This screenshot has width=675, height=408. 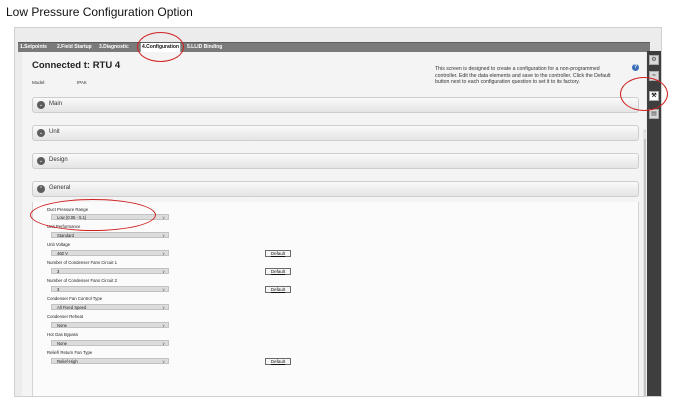 I want to click on gear-icon: ⚙, so click(x=654, y=60).